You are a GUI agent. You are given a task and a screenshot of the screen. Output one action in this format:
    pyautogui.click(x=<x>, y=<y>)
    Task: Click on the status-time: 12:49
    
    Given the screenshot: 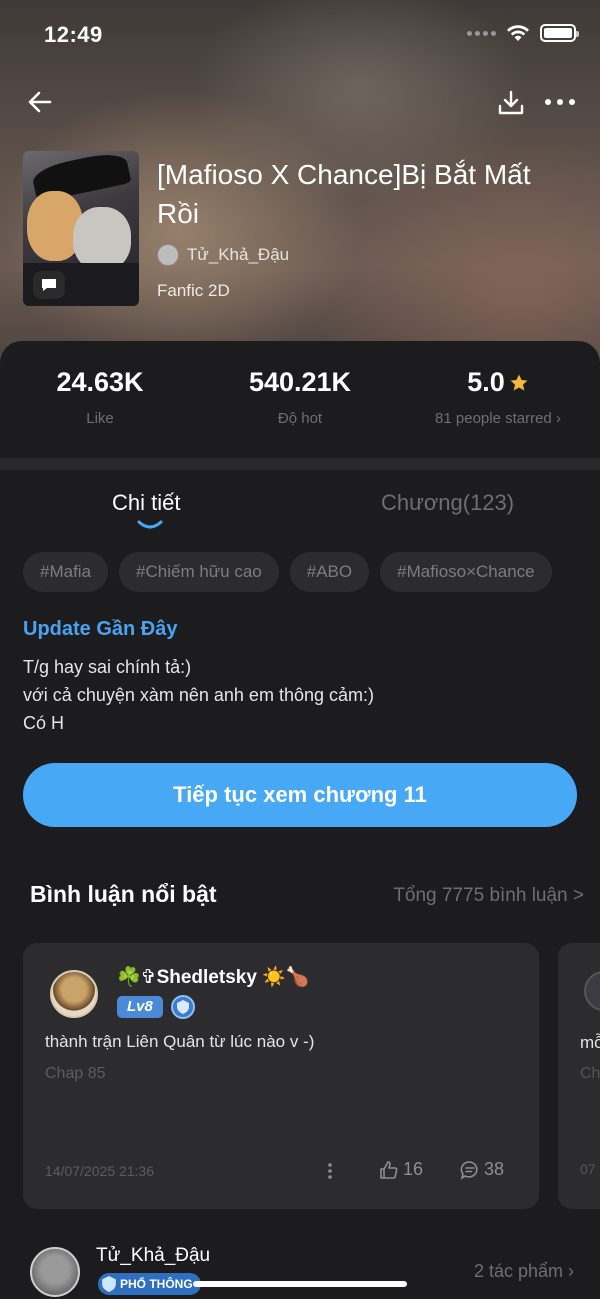 What is the action you would take?
    pyautogui.click(x=73, y=34)
    